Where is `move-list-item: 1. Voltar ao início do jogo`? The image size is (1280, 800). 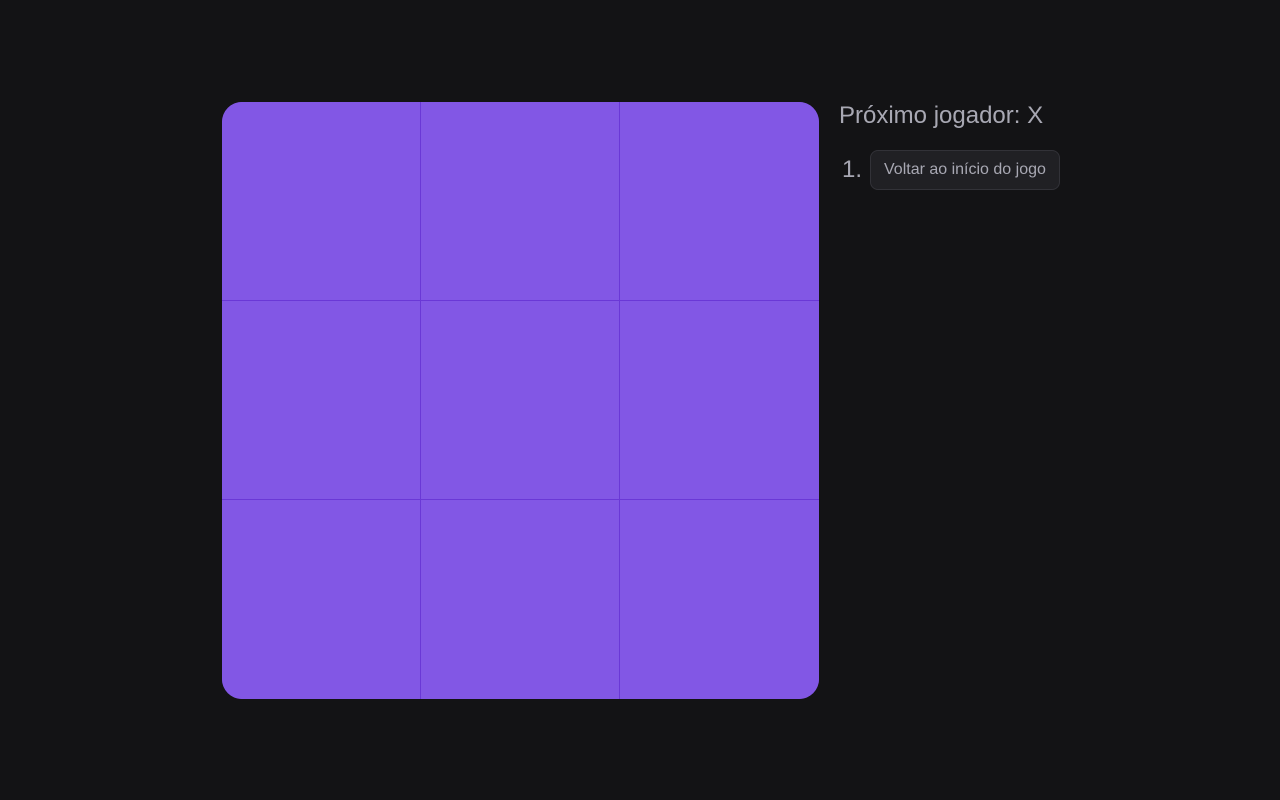
move-list-item: 1. Voltar ao início do jogo is located at coordinates (969, 170).